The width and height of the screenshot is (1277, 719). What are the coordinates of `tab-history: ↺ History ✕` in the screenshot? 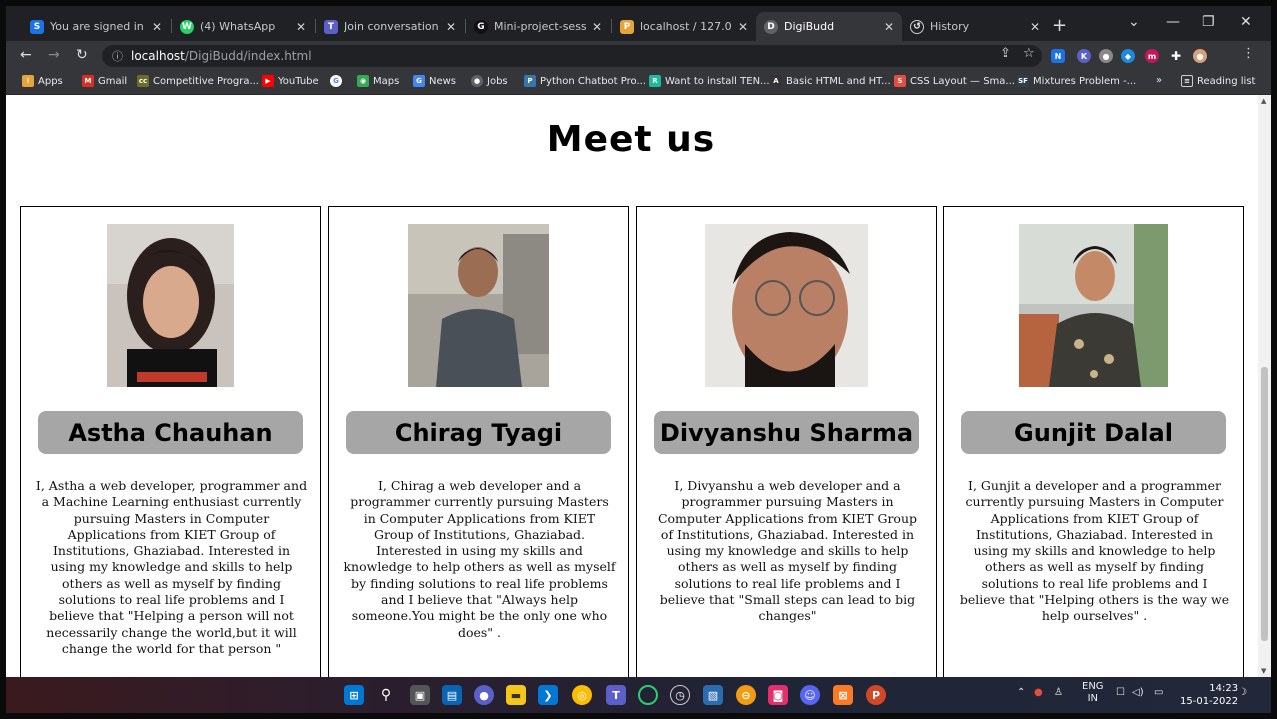 It's located at (975, 26).